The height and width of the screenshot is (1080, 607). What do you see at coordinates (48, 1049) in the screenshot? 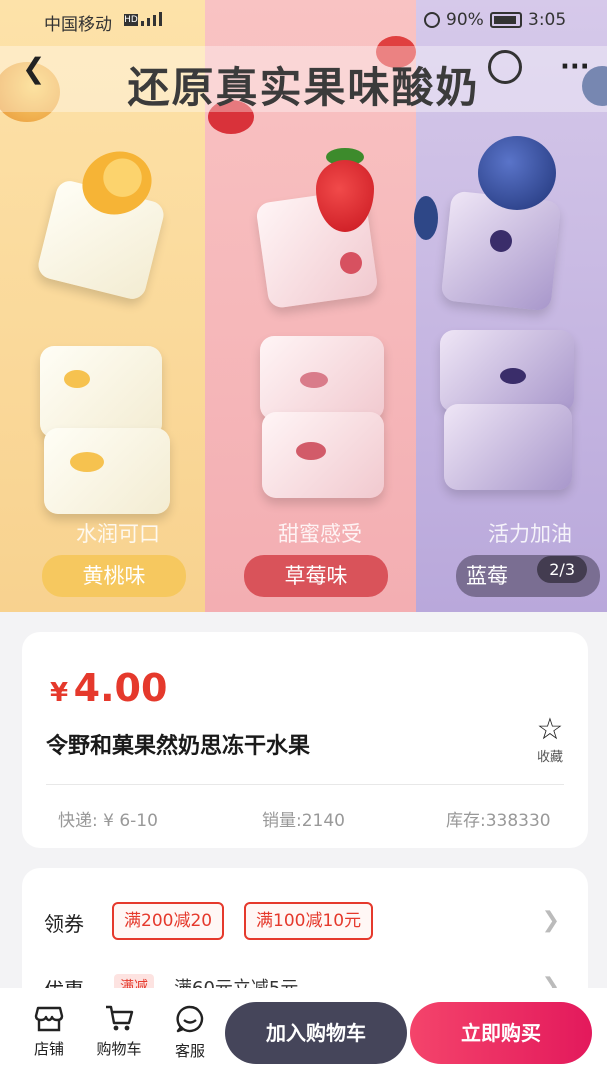
I see `store-label: 店铺` at bounding box center [48, 1049].